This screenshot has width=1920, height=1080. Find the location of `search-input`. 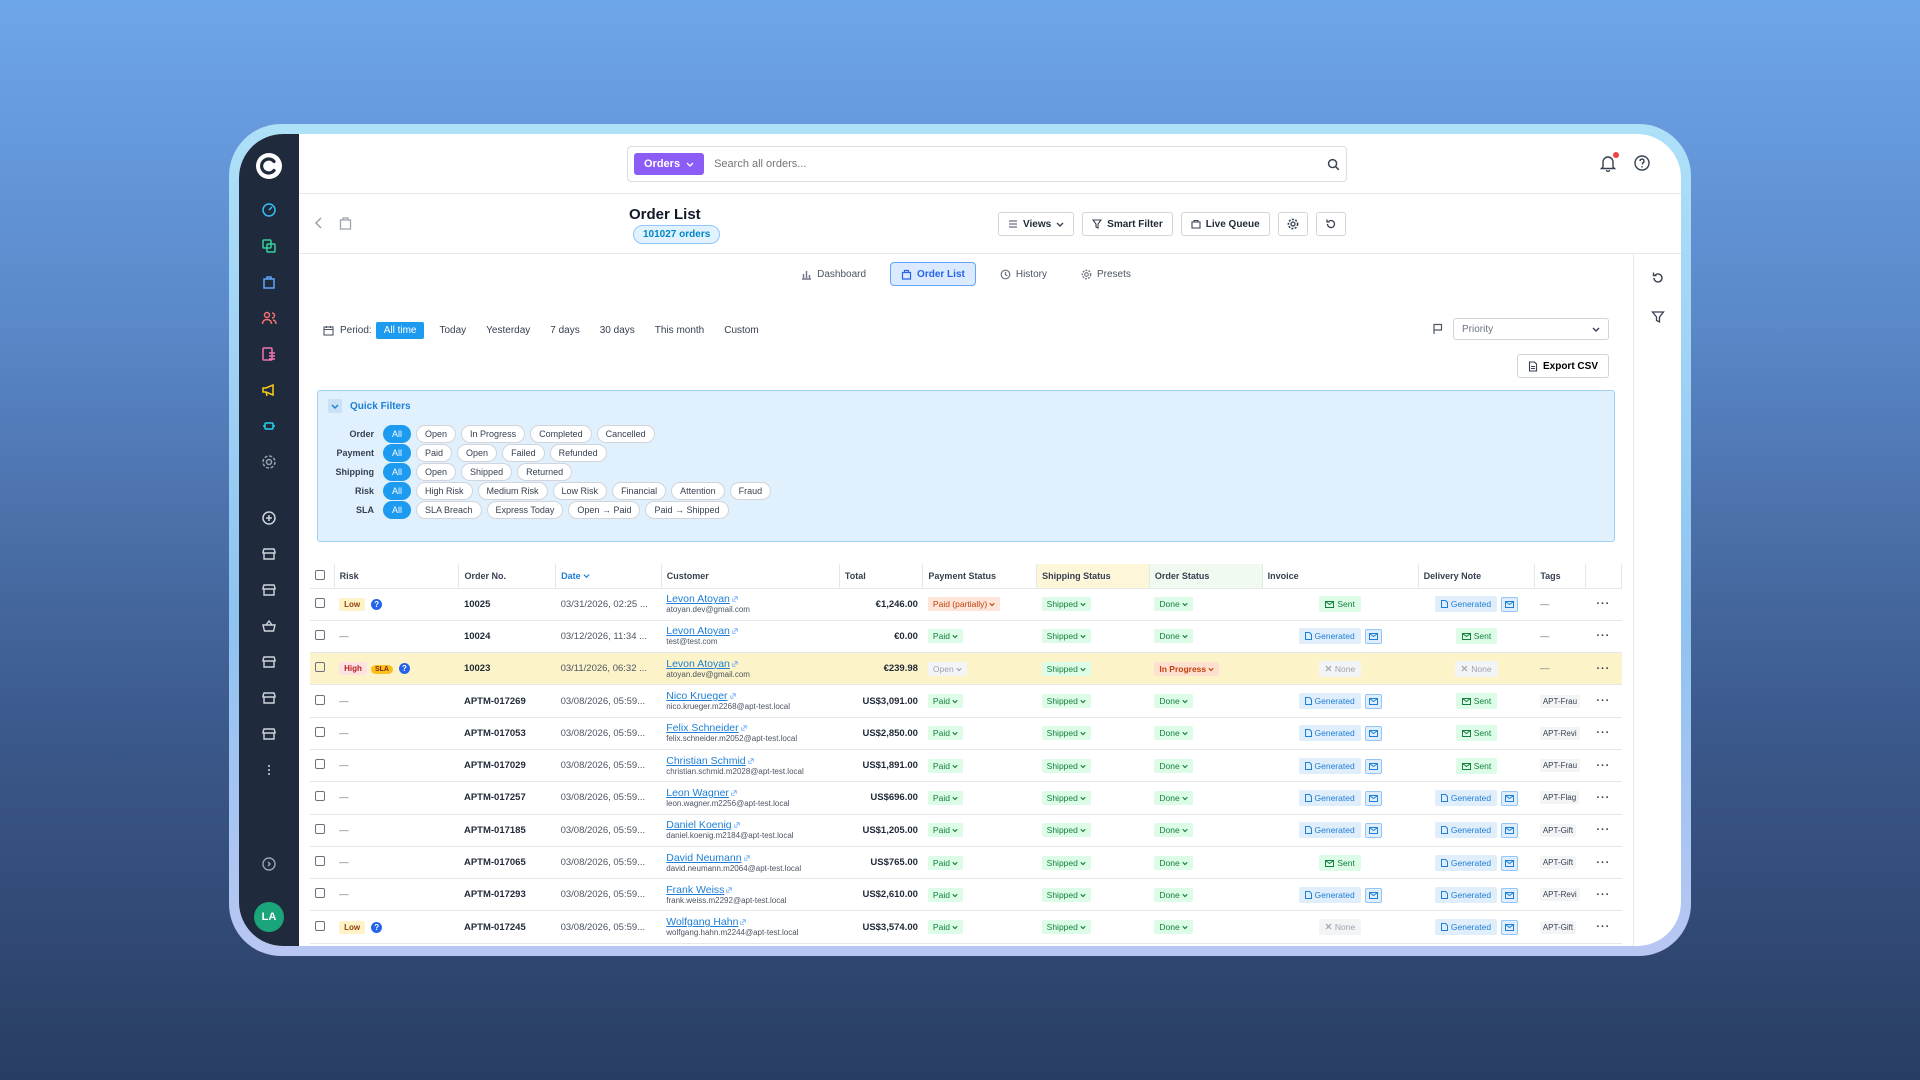

search-input is located at coordinates (1020, 164).